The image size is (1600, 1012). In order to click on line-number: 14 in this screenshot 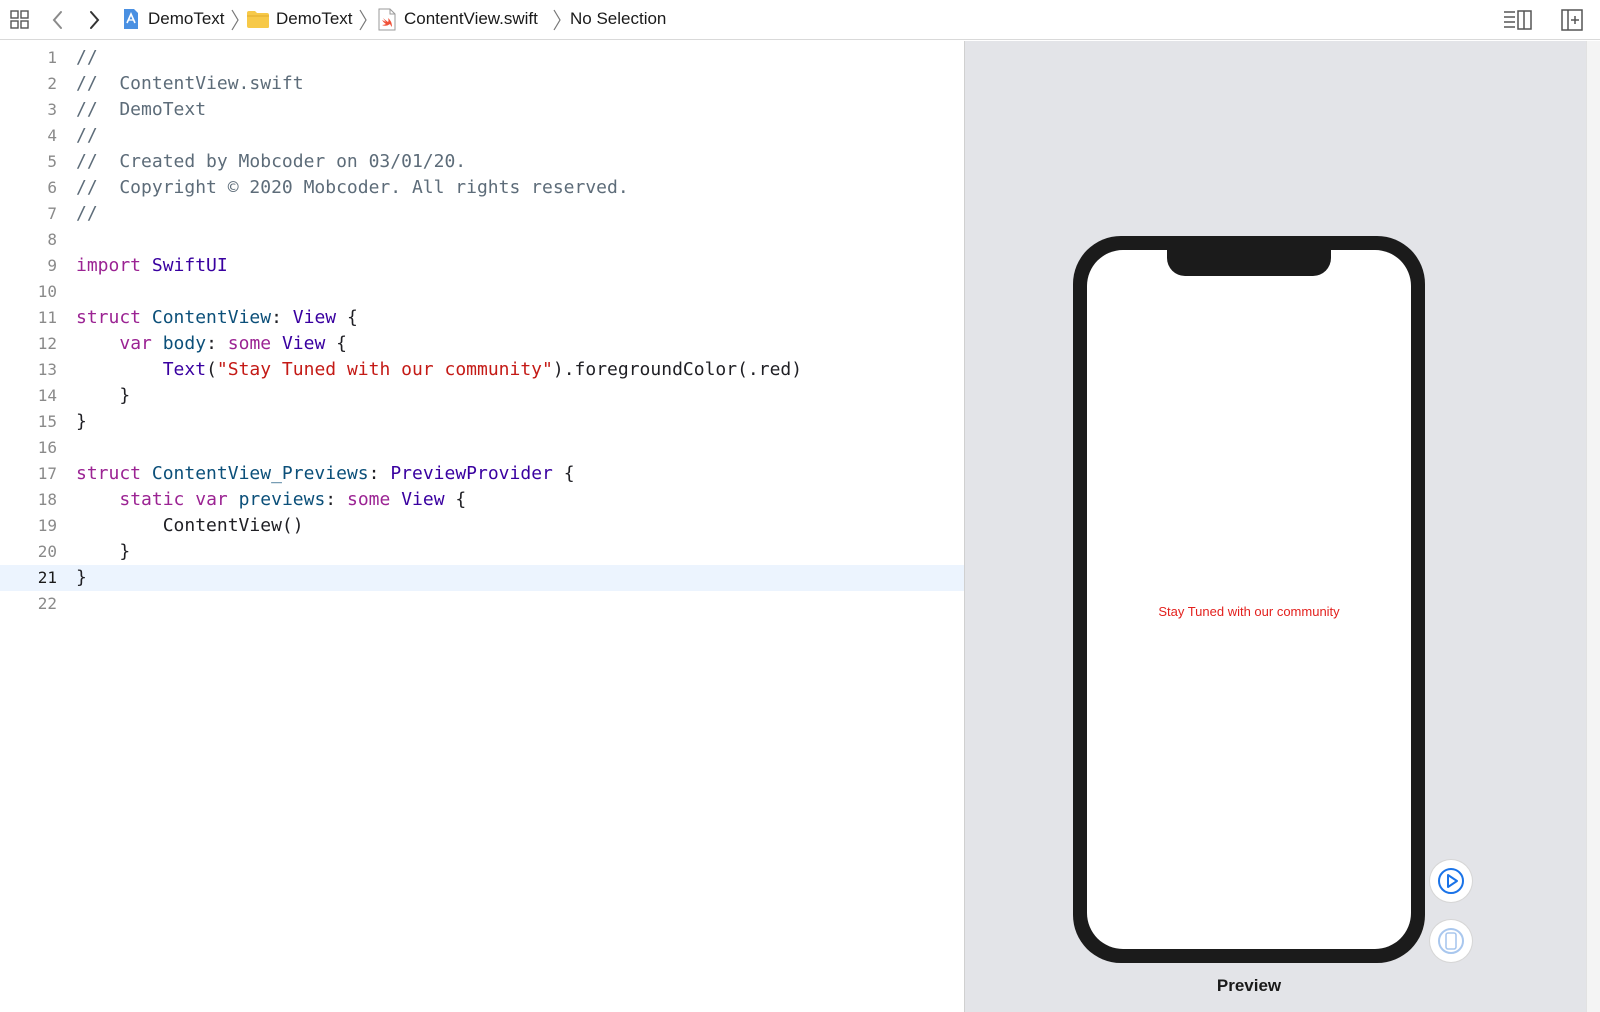, I will do `click(47, 395)`.